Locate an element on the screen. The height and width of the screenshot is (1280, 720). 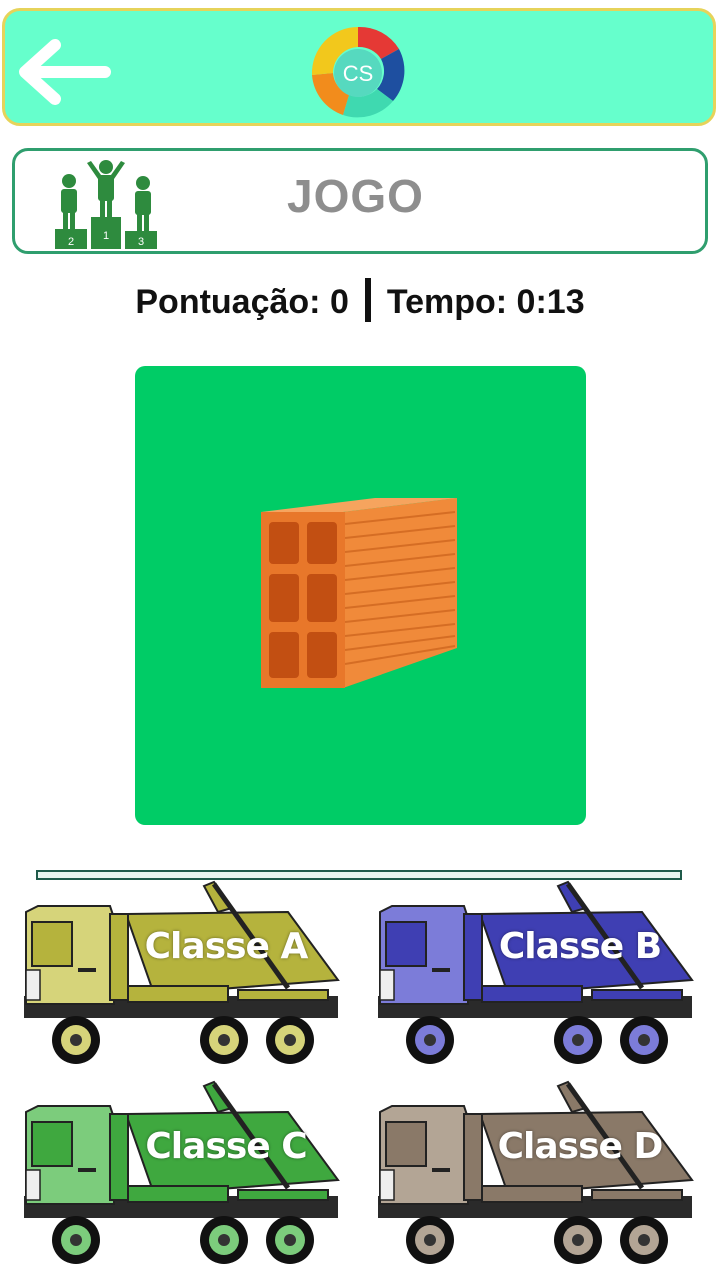
truck-label: Classe A is located at coordinates (226, 946).